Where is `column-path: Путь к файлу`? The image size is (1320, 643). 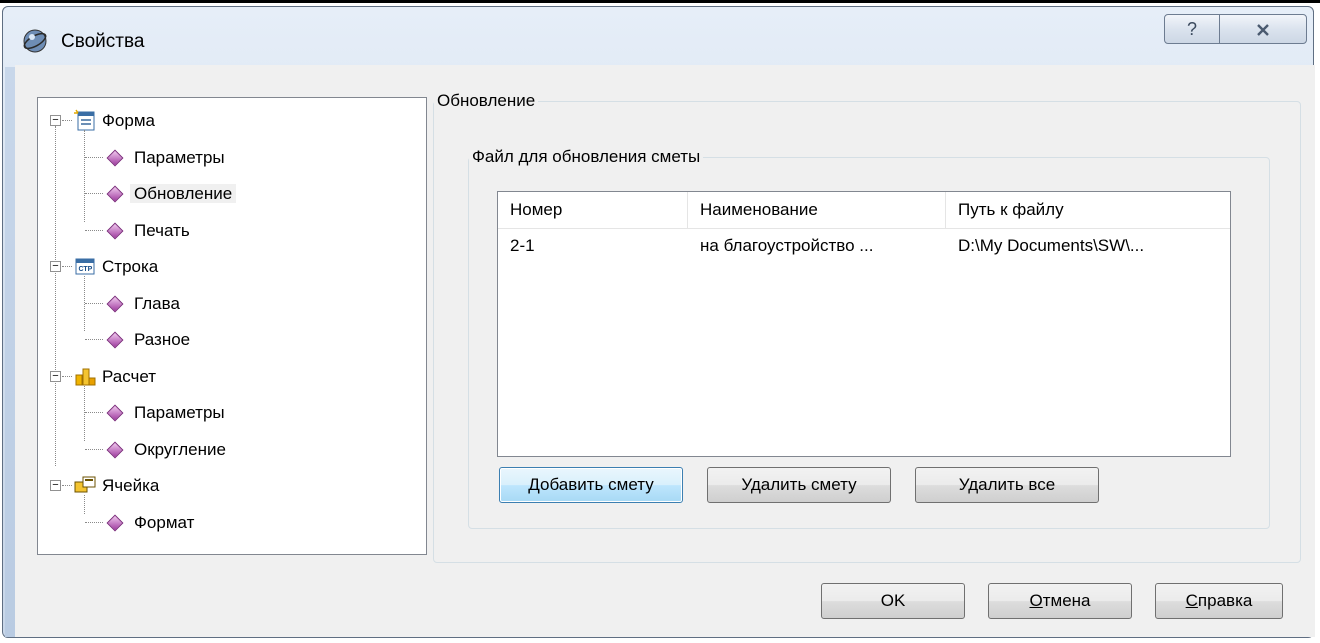 column-path: Путь к файлу is located at coordinates (1088, 210).